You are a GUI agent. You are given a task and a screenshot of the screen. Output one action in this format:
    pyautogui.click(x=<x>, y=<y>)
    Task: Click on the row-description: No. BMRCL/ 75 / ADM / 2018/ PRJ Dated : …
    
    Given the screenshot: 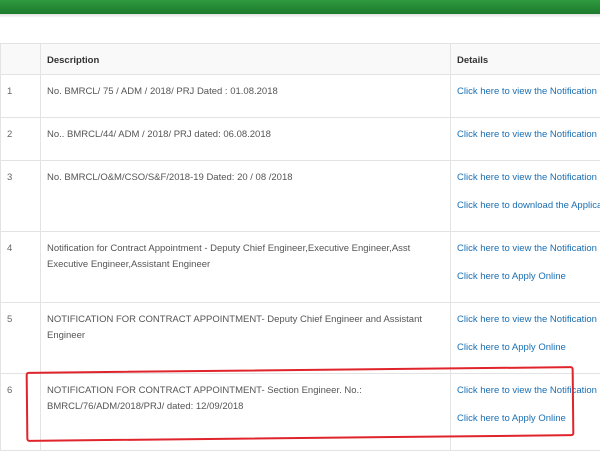 What is the action you would take?
    pyautogui.click(x=246, y=96)
    